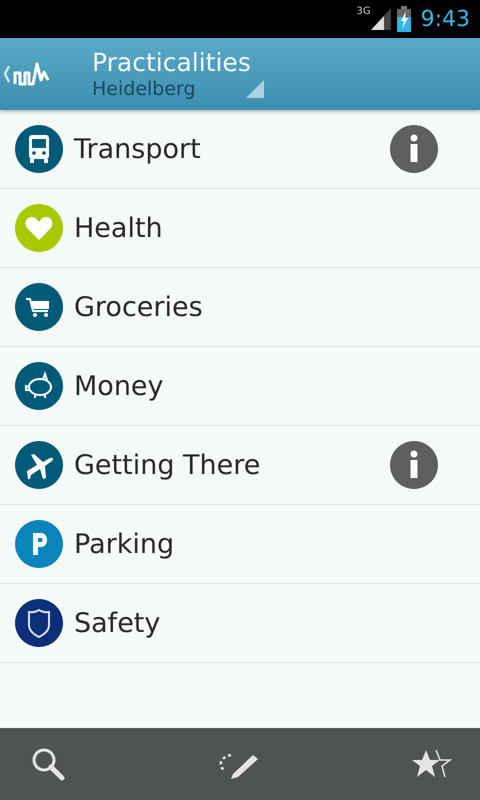 This screenshot has width=480, height=800. I want to click on category-item: Groceries, so click(240, 307).